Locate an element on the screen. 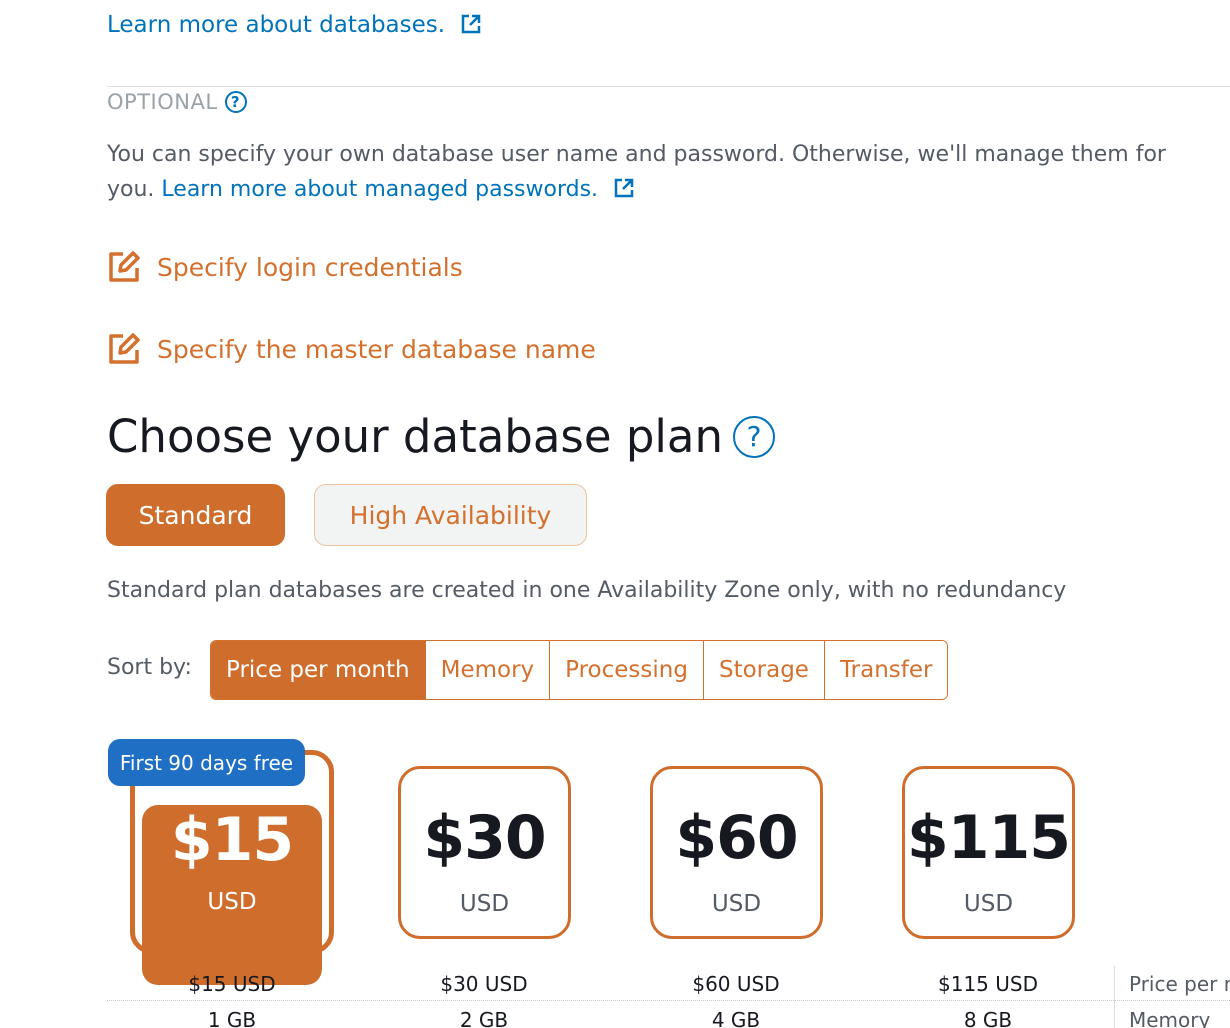  spec-memory-value: 2 GB is located at coordinates (484, 1018).